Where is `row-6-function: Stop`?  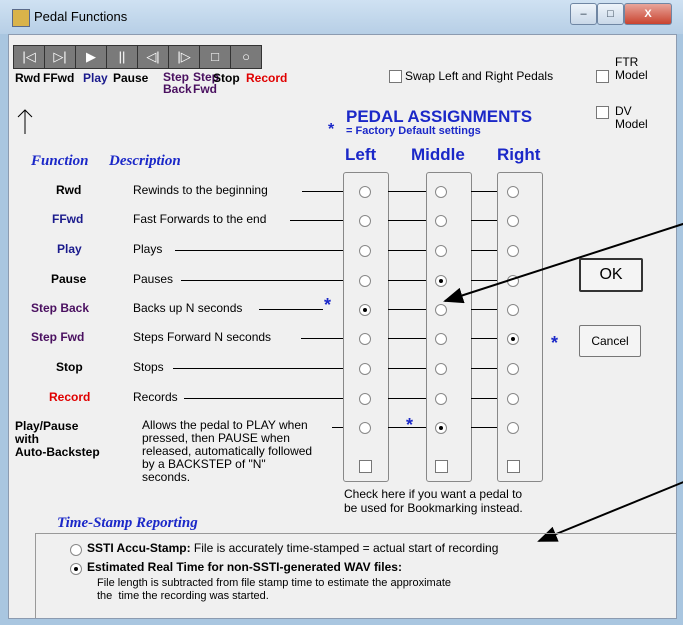
row-6-function: Stop is located at coordinates (69, 367).